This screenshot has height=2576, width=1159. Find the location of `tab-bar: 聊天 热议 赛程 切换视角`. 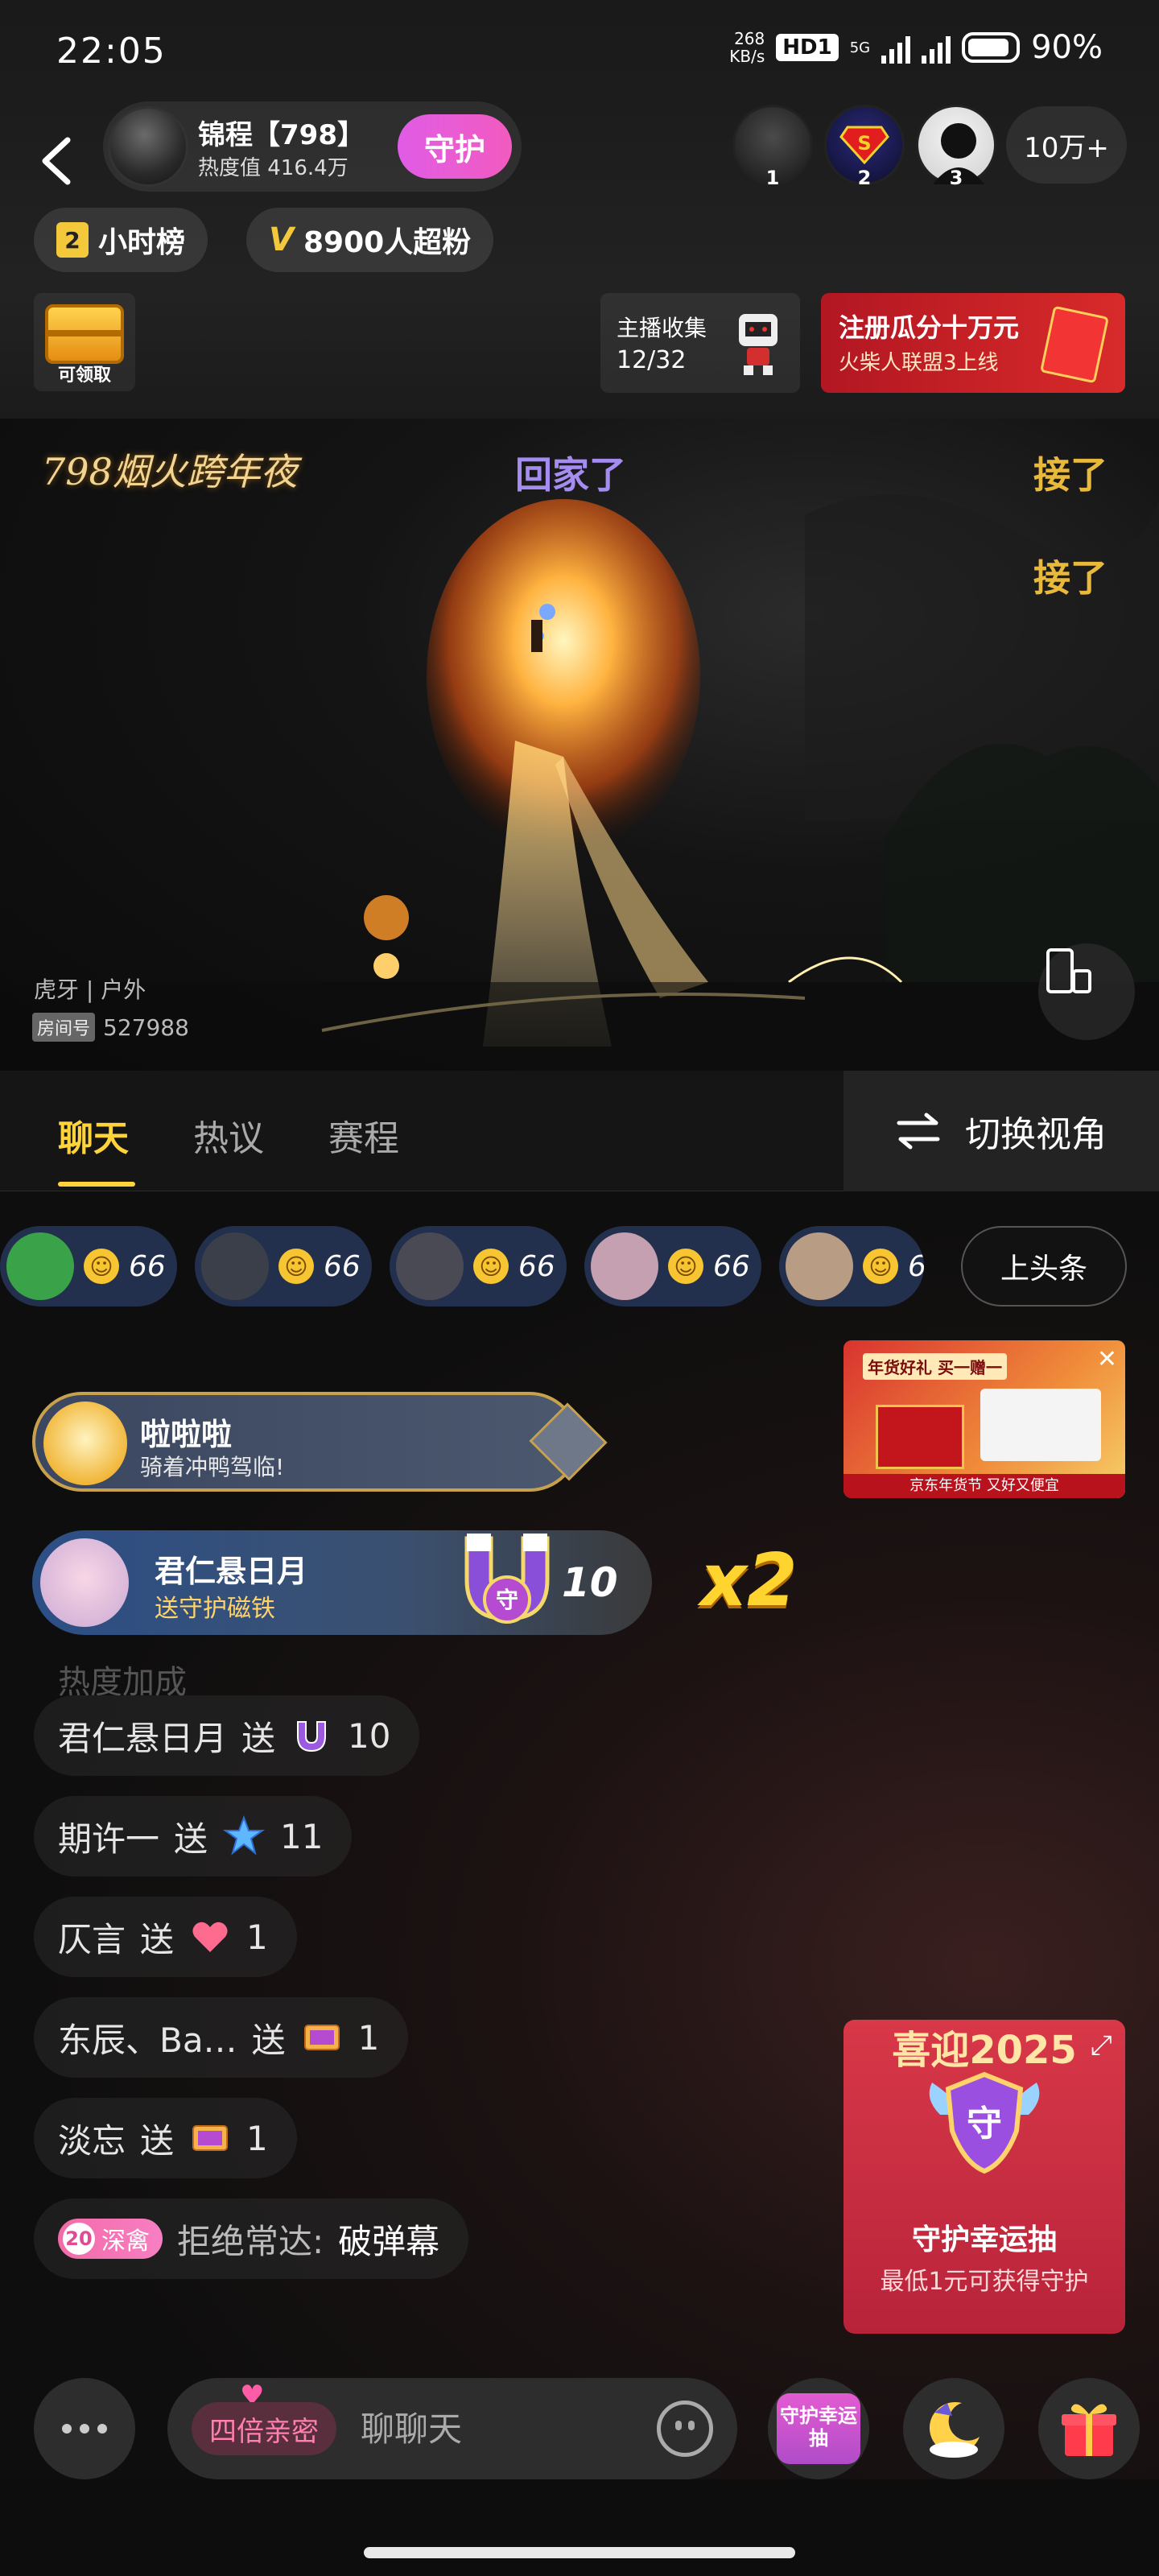

tab-bar: 聊天 热议 赛程 切换视角 is located at coordinates (579, 1131).